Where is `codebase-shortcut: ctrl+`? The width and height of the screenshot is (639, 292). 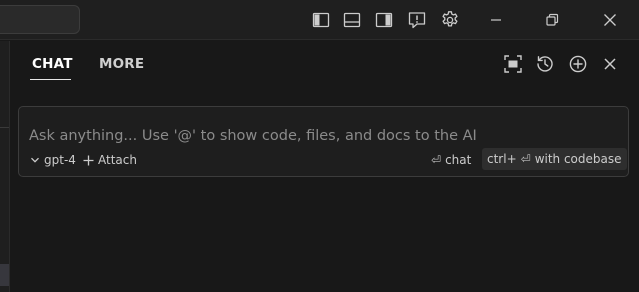 codebase-shortcut: ctrl+ is located at coordinates (502, 159).